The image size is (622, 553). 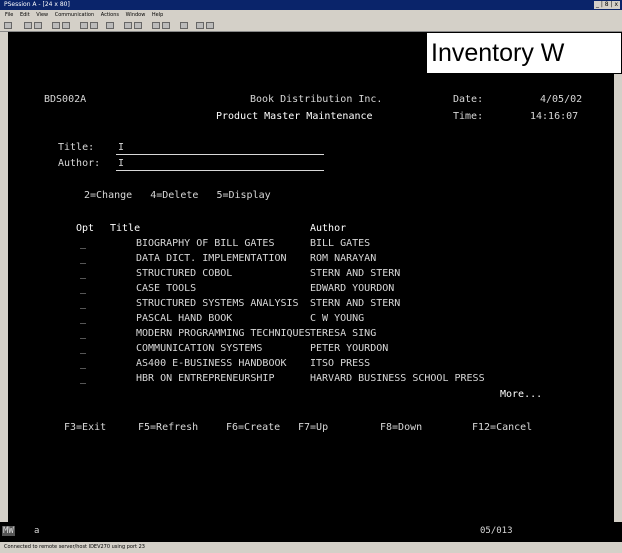 I want to click on title-search-label: Title:, so click(x=76, y=147).